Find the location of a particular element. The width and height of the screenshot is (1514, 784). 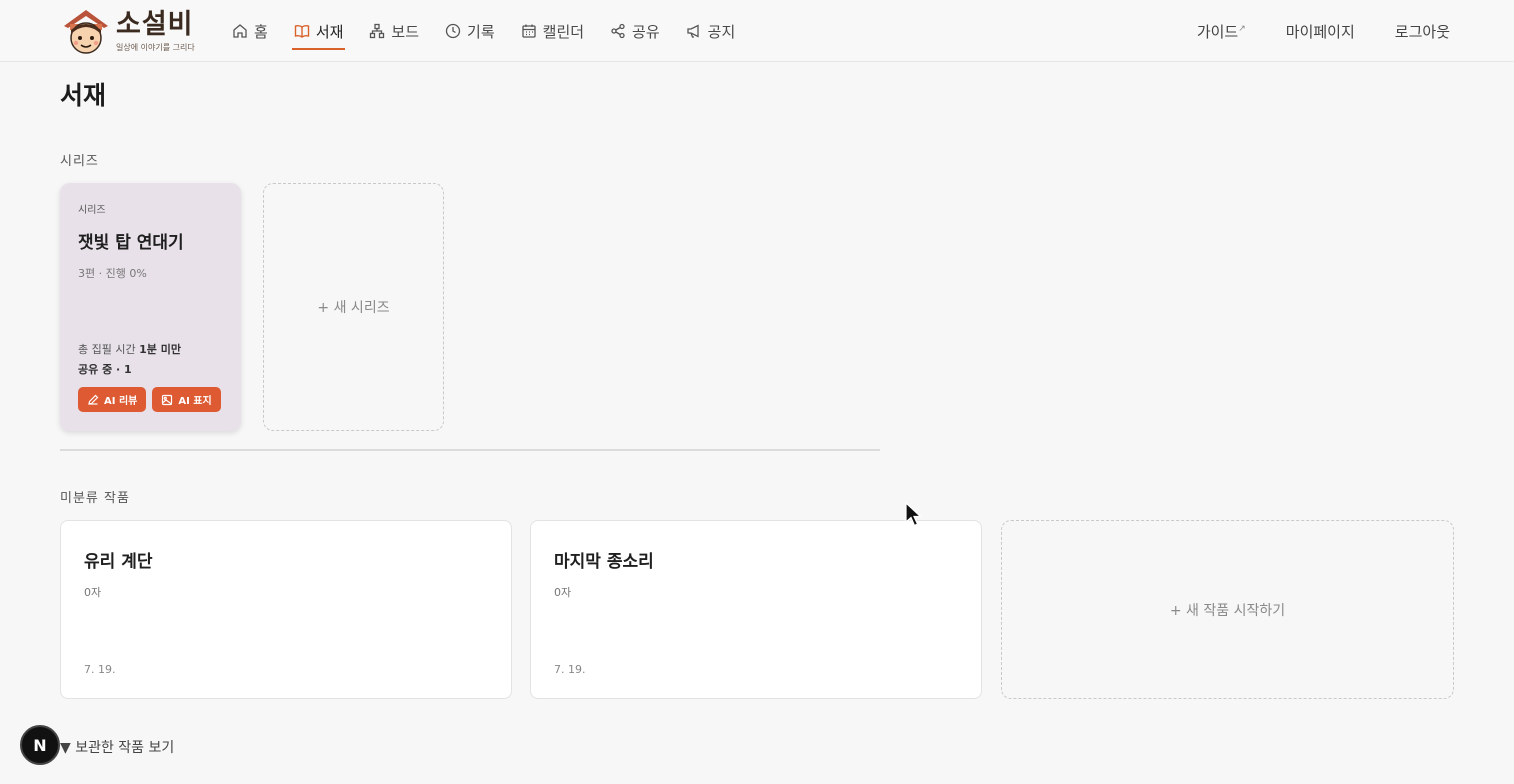

main-nav: 홈 서재 보드 기록 캘린더 공유 공지 is located at coordinates (496, 31).